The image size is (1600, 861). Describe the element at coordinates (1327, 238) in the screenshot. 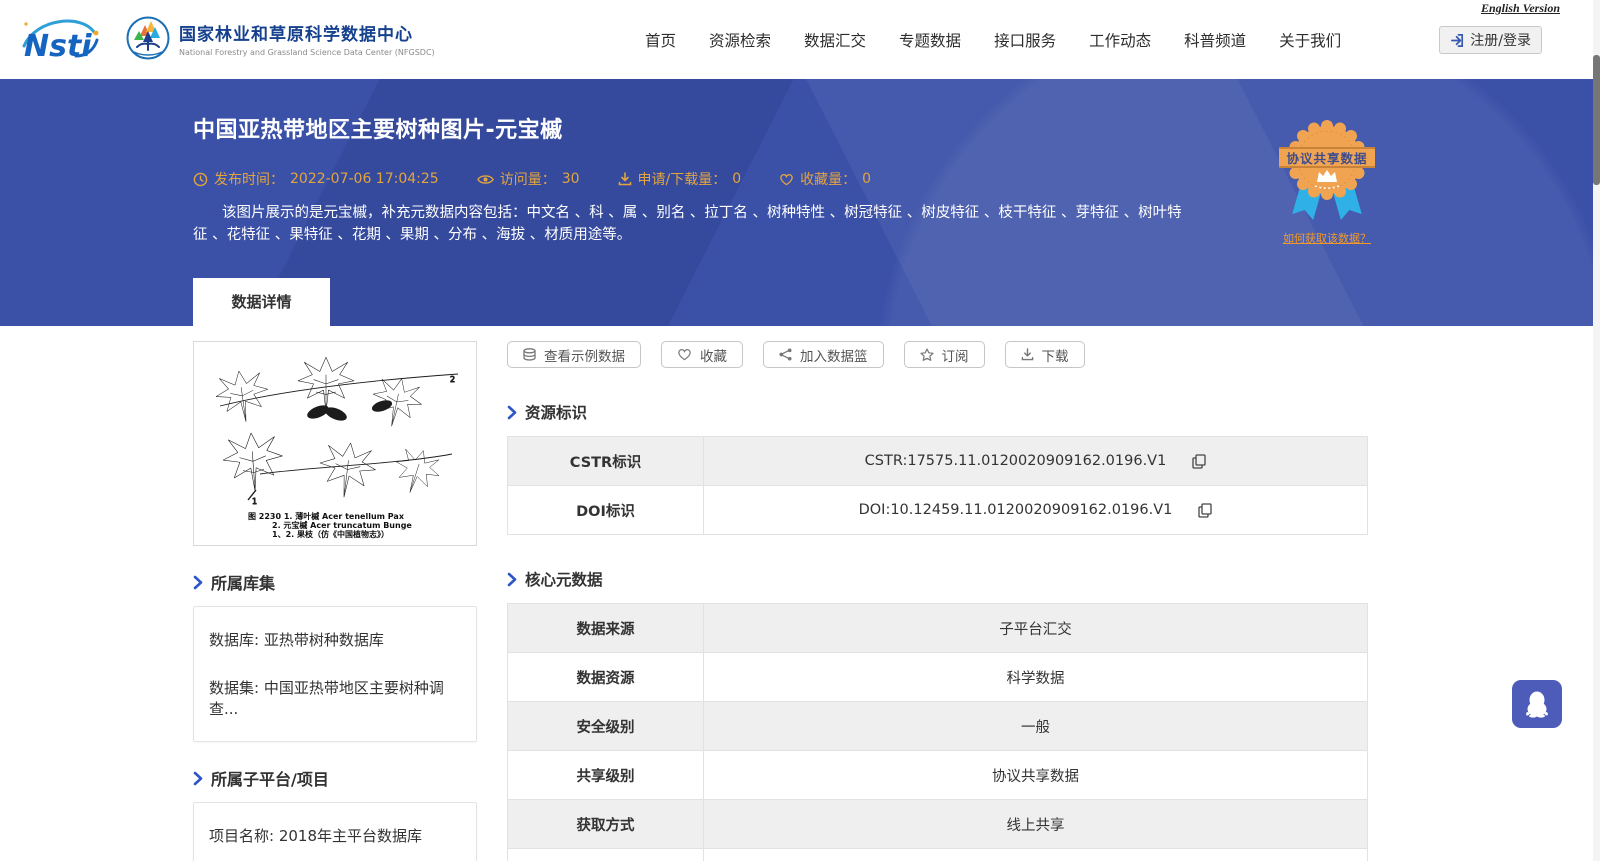

I see `how-to-get-data-link: 如何获取该数据？` at that location.